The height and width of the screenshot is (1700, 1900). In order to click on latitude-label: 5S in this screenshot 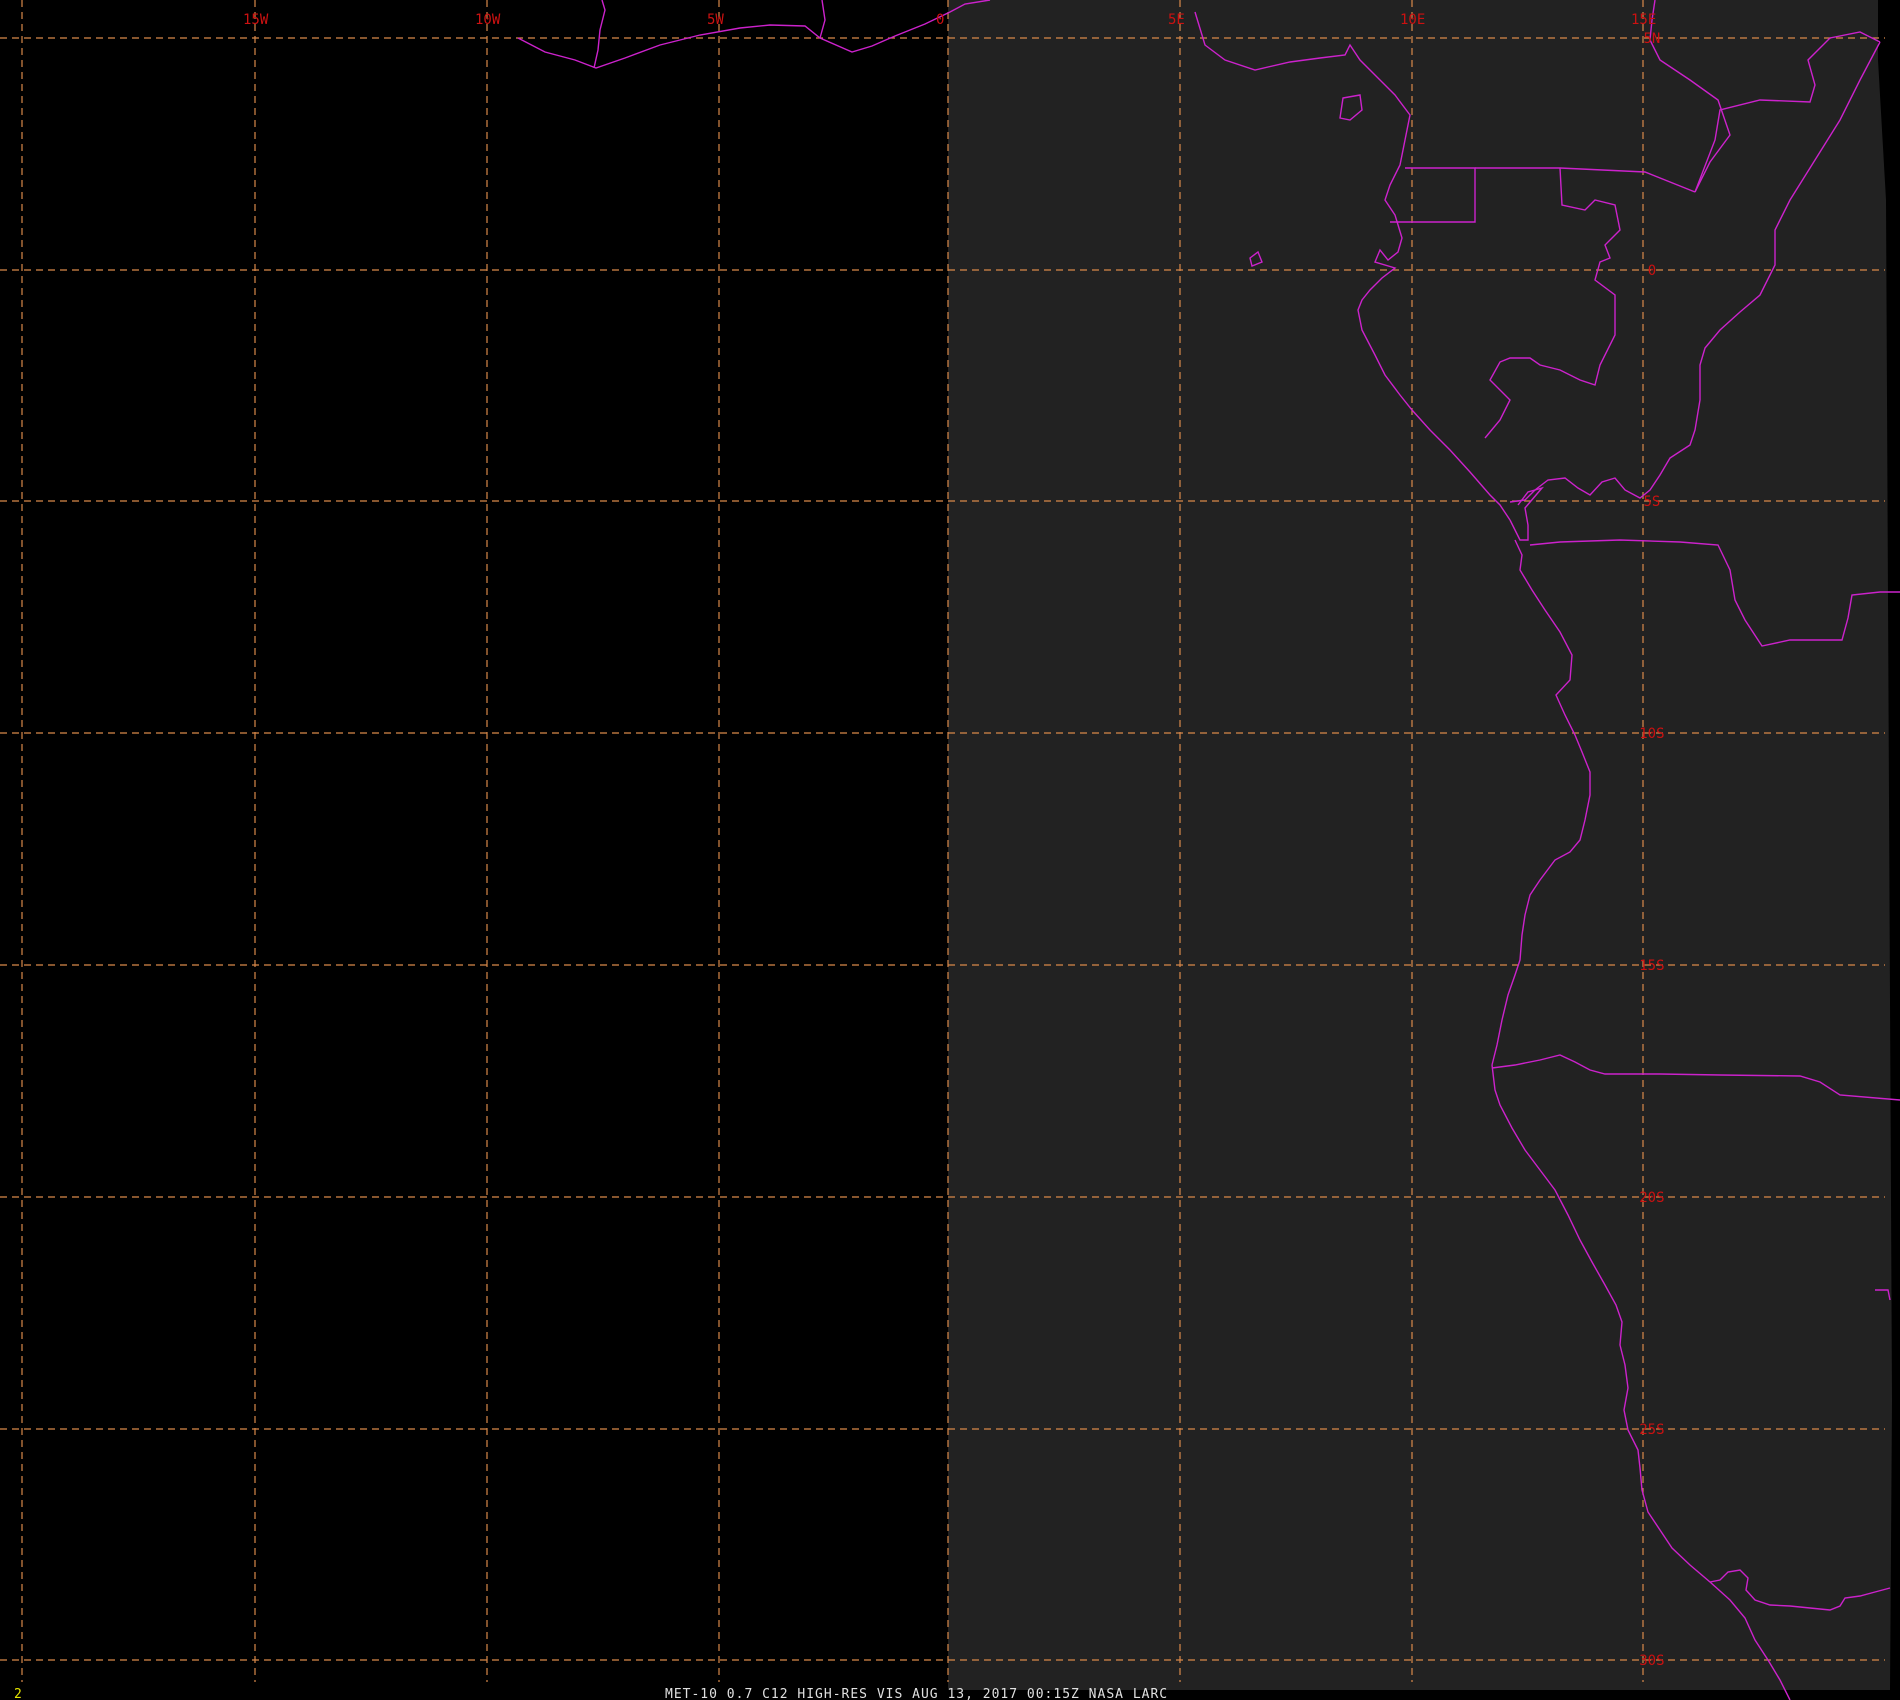, I will do `click(1652, 502)`.